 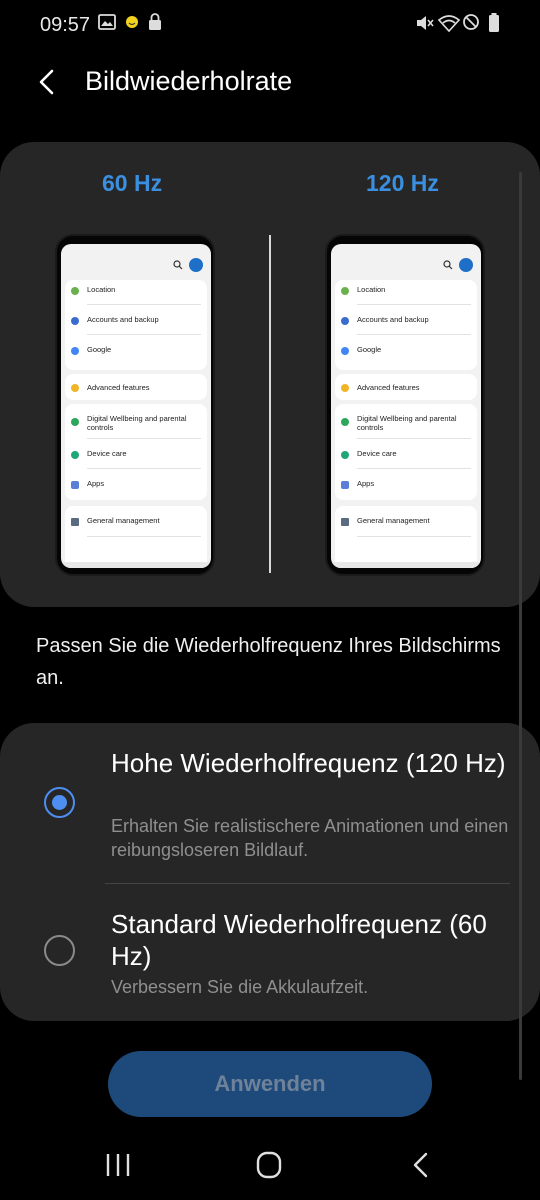 What do you see at coordinates (520, 626) in the screenshot?
I see `scrollbar` at bounding box center [520, 626].